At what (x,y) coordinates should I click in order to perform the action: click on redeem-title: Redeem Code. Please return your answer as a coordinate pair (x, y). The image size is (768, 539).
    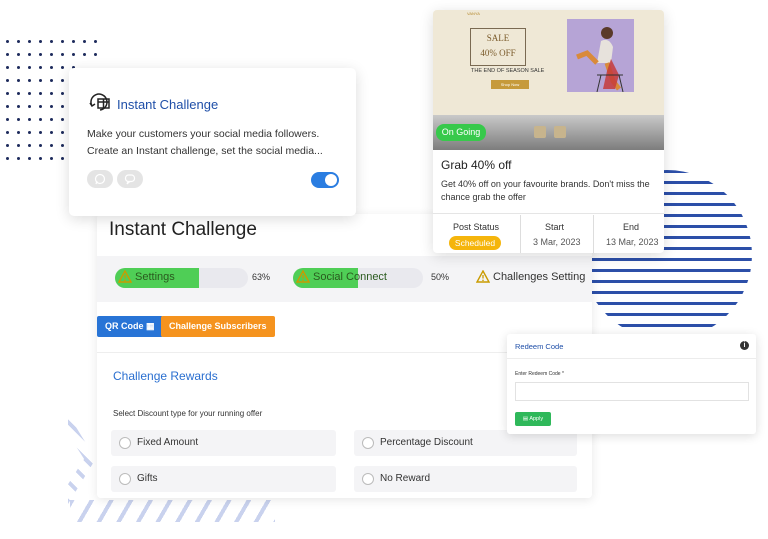
    Looking at the image, I should click on (539, 346).